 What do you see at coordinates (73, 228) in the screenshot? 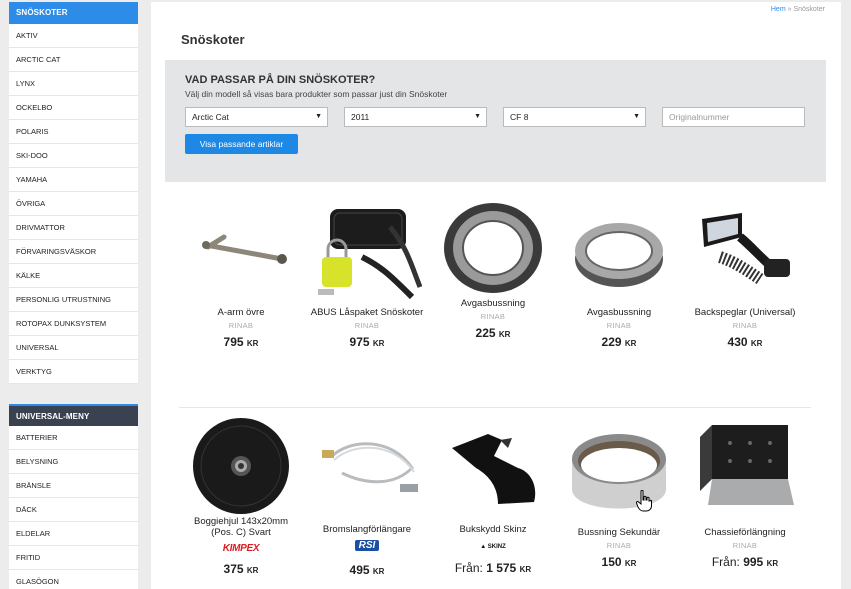
I see `sidebar-item-drivmattor: DRIVMATTOR` at bounding box center [73, 228].